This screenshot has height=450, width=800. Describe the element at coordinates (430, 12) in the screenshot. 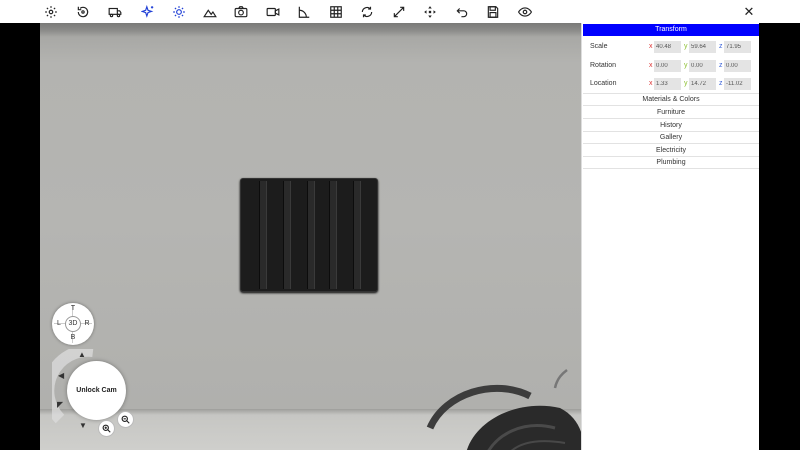

I see `move-icon` at that location.